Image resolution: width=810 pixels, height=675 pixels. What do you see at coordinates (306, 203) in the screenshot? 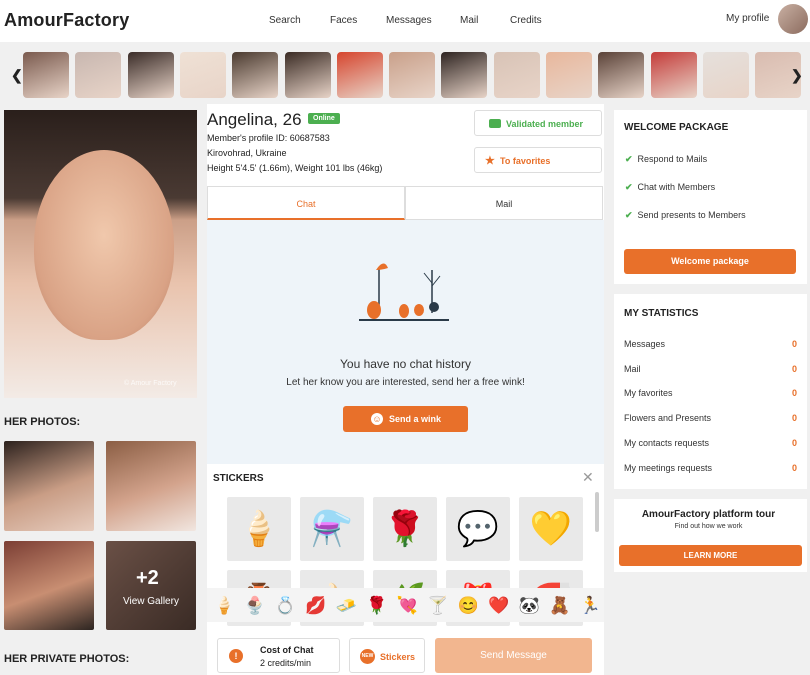
I see `tab-chat: Chat` at bounding box center [306, 203].